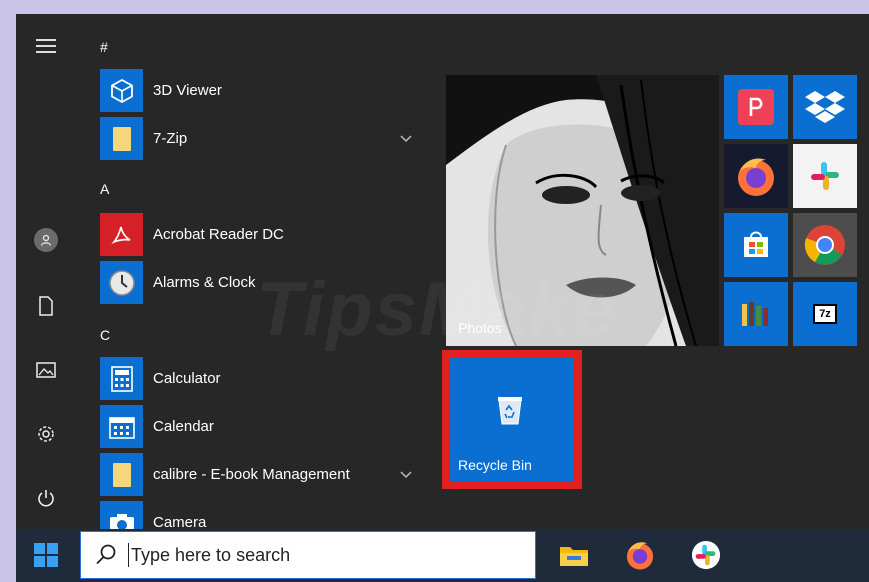 The image size is (869, 582). What do you see at coordinates (218, 234) in the screenshot?
I see `app-label: Acrobat Reader DC` at bounding box center [218, 234].